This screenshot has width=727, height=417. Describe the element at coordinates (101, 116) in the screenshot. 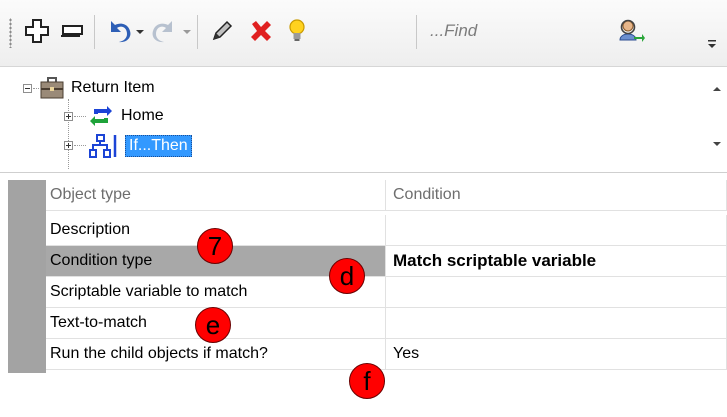

I see `loop-arrows-icon` at that location.